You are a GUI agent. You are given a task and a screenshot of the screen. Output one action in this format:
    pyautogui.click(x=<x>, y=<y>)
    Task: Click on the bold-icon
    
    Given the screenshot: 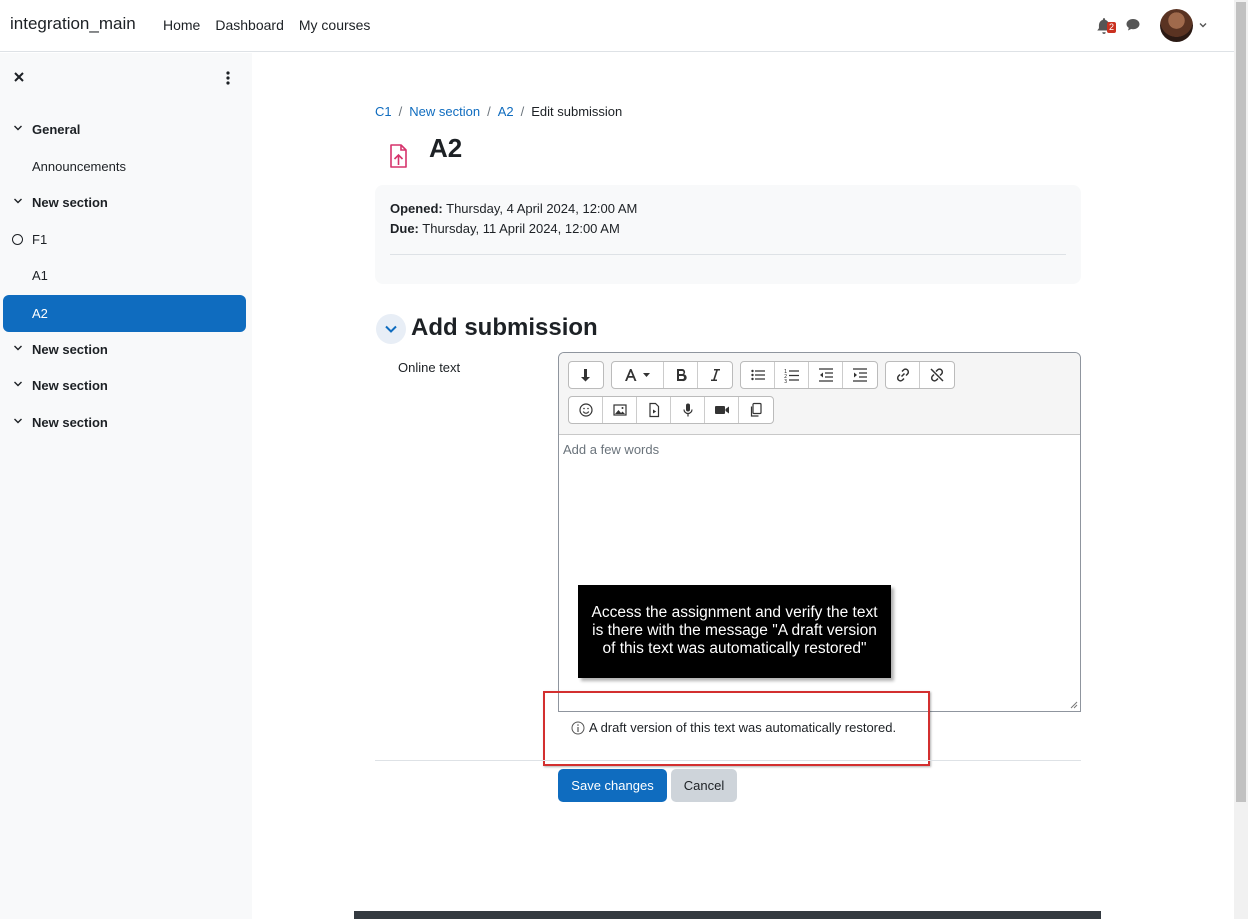 What is the action you would take?
    pyautogui.click(x=681, y=375)
    